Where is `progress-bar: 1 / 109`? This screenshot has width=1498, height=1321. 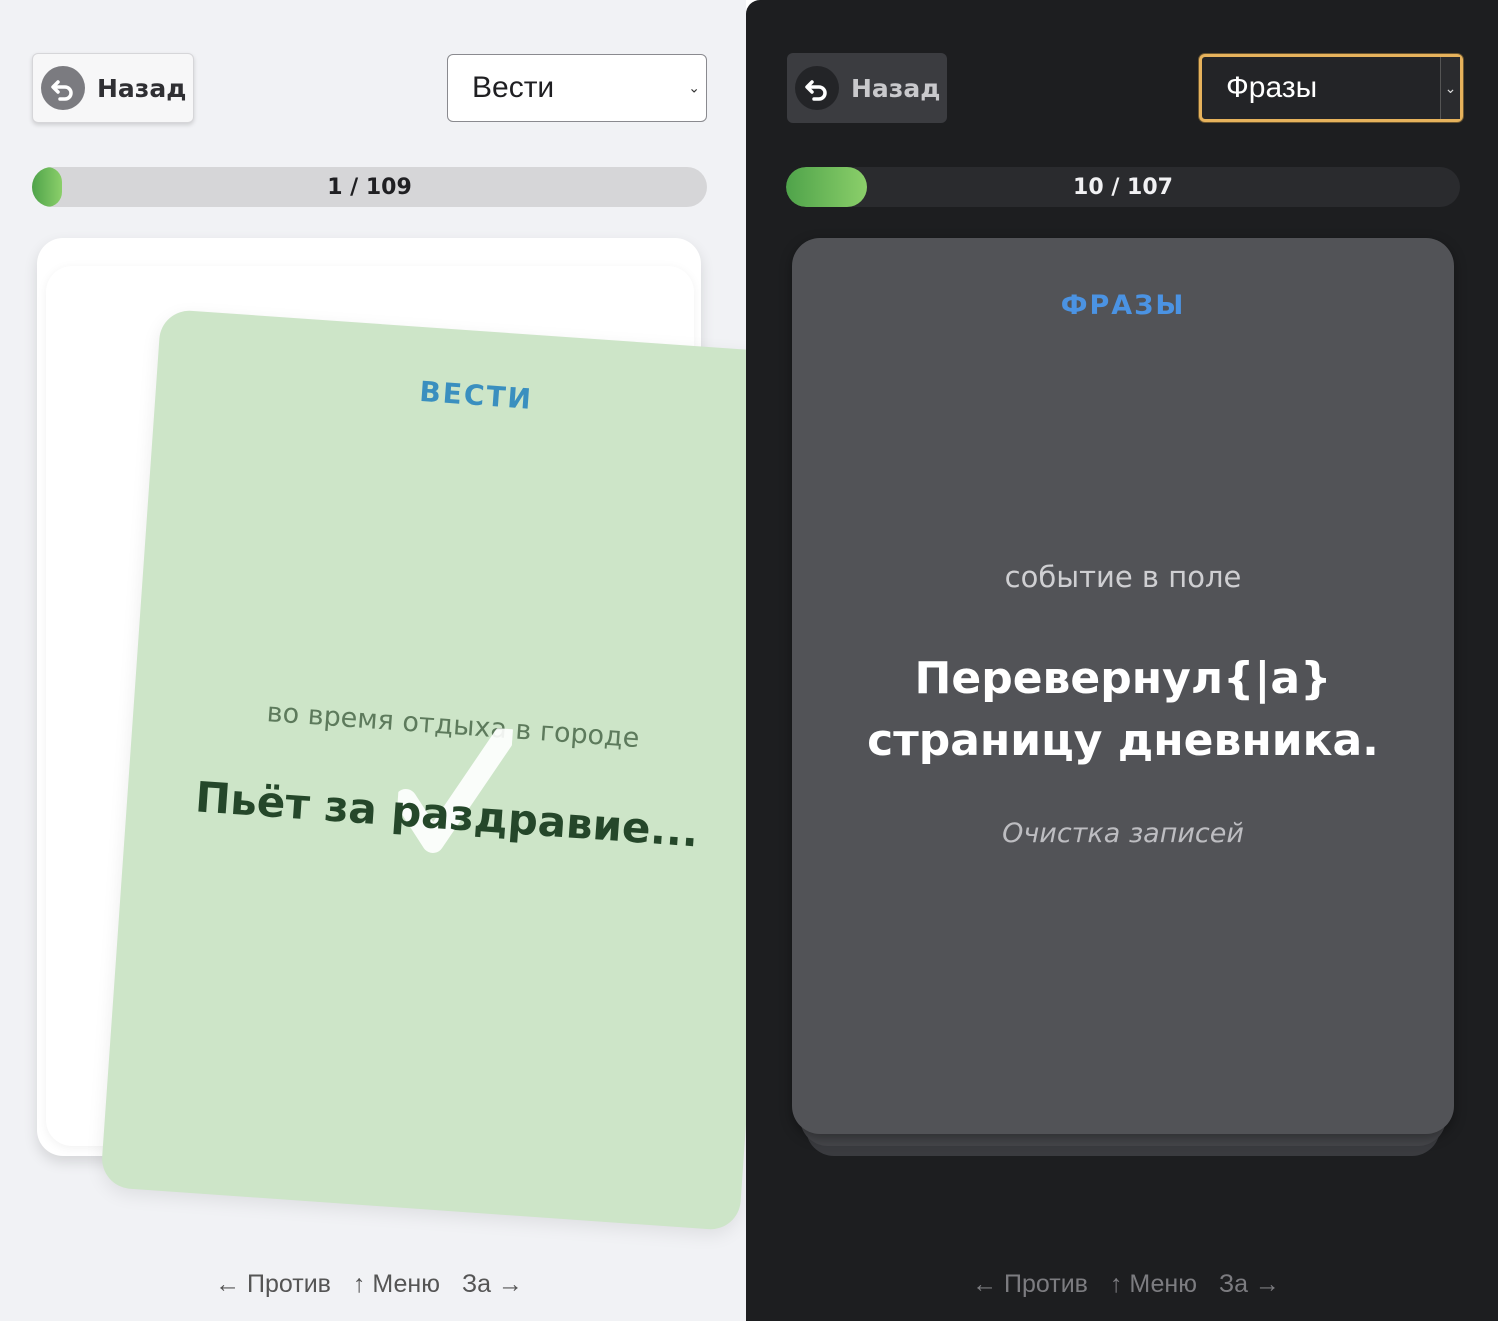 progress-bar: 1 / 109 is located at coordinates (369, 187).